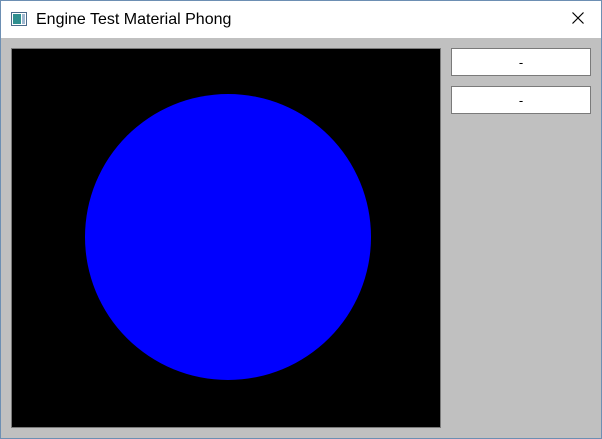 Image resolution: width=602 pixels, height=439 pixels. I want to click on close-icon, so click(578, 20).